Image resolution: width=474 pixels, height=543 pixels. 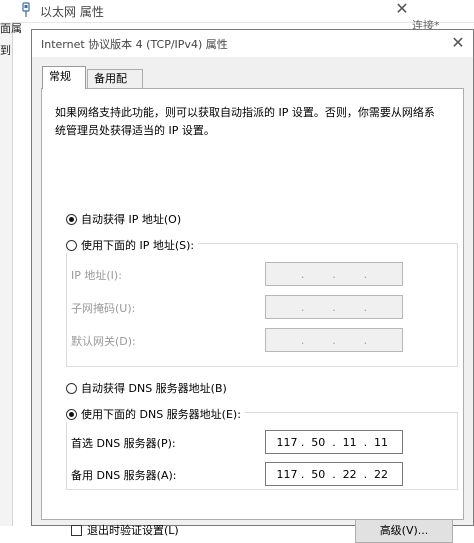 I want to click on auto-dns-radio: 自动获得 DNS 服务器地址(B), so click(x=146, y=388).